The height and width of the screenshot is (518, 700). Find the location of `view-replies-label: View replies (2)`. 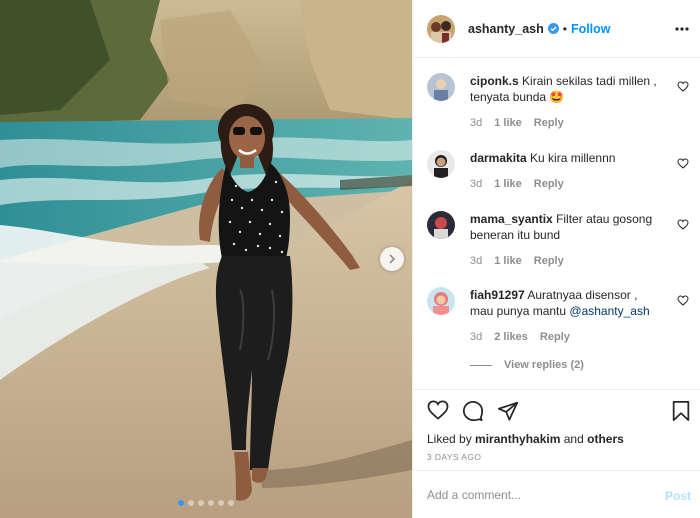

view-replies-label: View replies (2) is located at coordinates (544, 365).